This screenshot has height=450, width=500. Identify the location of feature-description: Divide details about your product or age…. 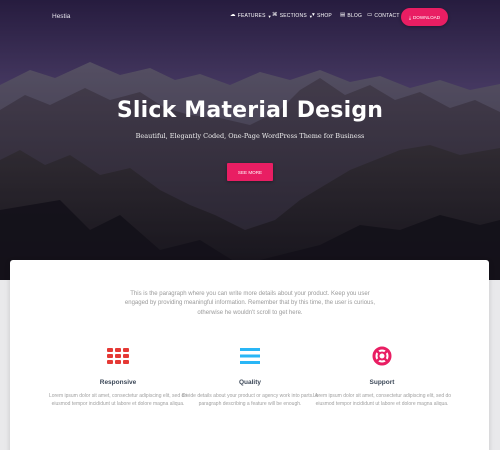
(250, 400).